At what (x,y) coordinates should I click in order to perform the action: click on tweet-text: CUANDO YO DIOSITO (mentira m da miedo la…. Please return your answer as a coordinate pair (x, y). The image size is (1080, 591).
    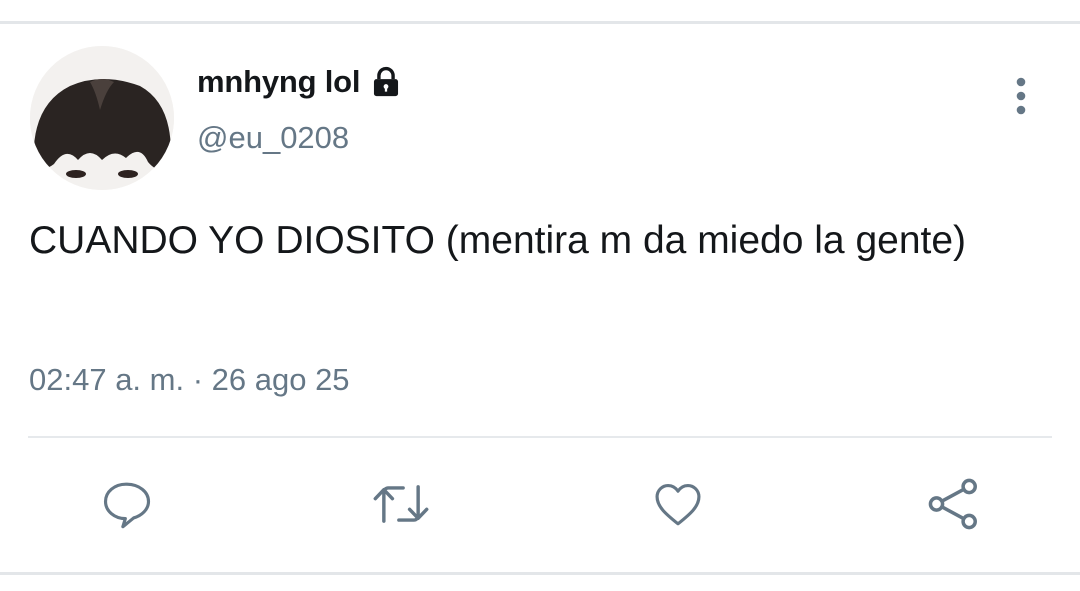
    Looking at the image, I should click on (498, 240).